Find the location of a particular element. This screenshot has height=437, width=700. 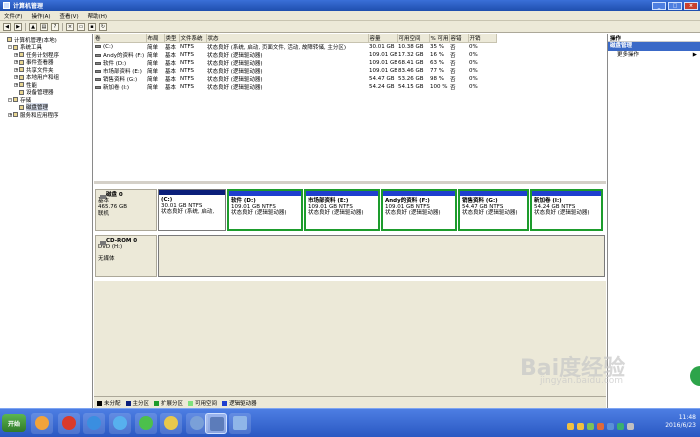

column-header: % 可用 is located at coordinates (439, 38).